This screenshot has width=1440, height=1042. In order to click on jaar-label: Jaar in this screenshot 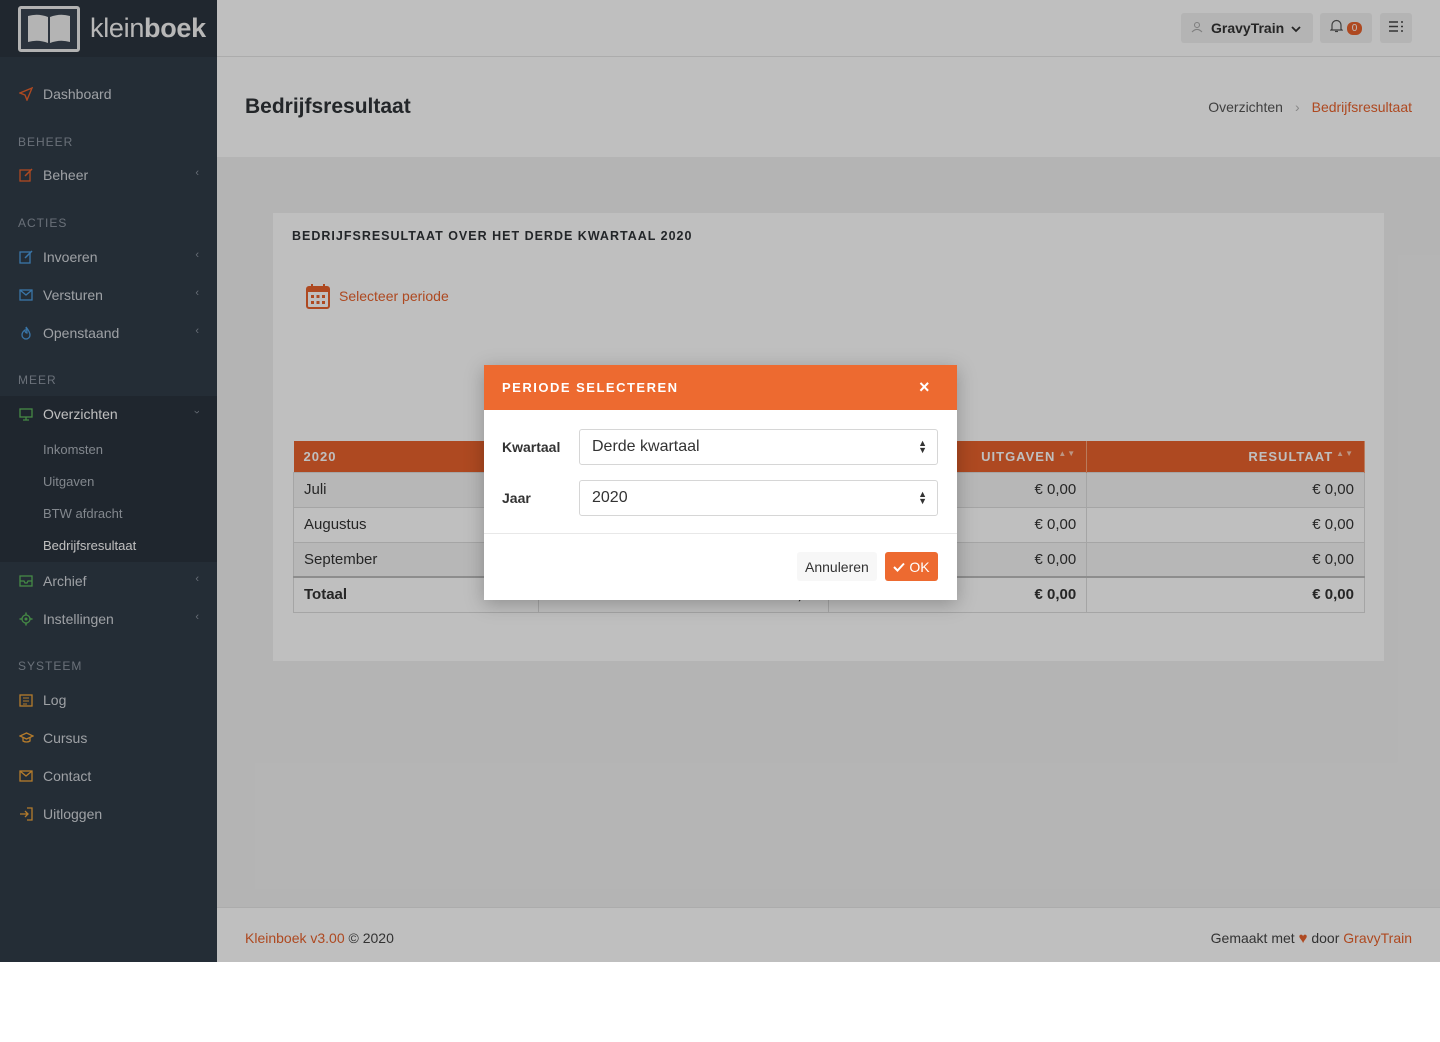, I will do `click(516, 498)`.